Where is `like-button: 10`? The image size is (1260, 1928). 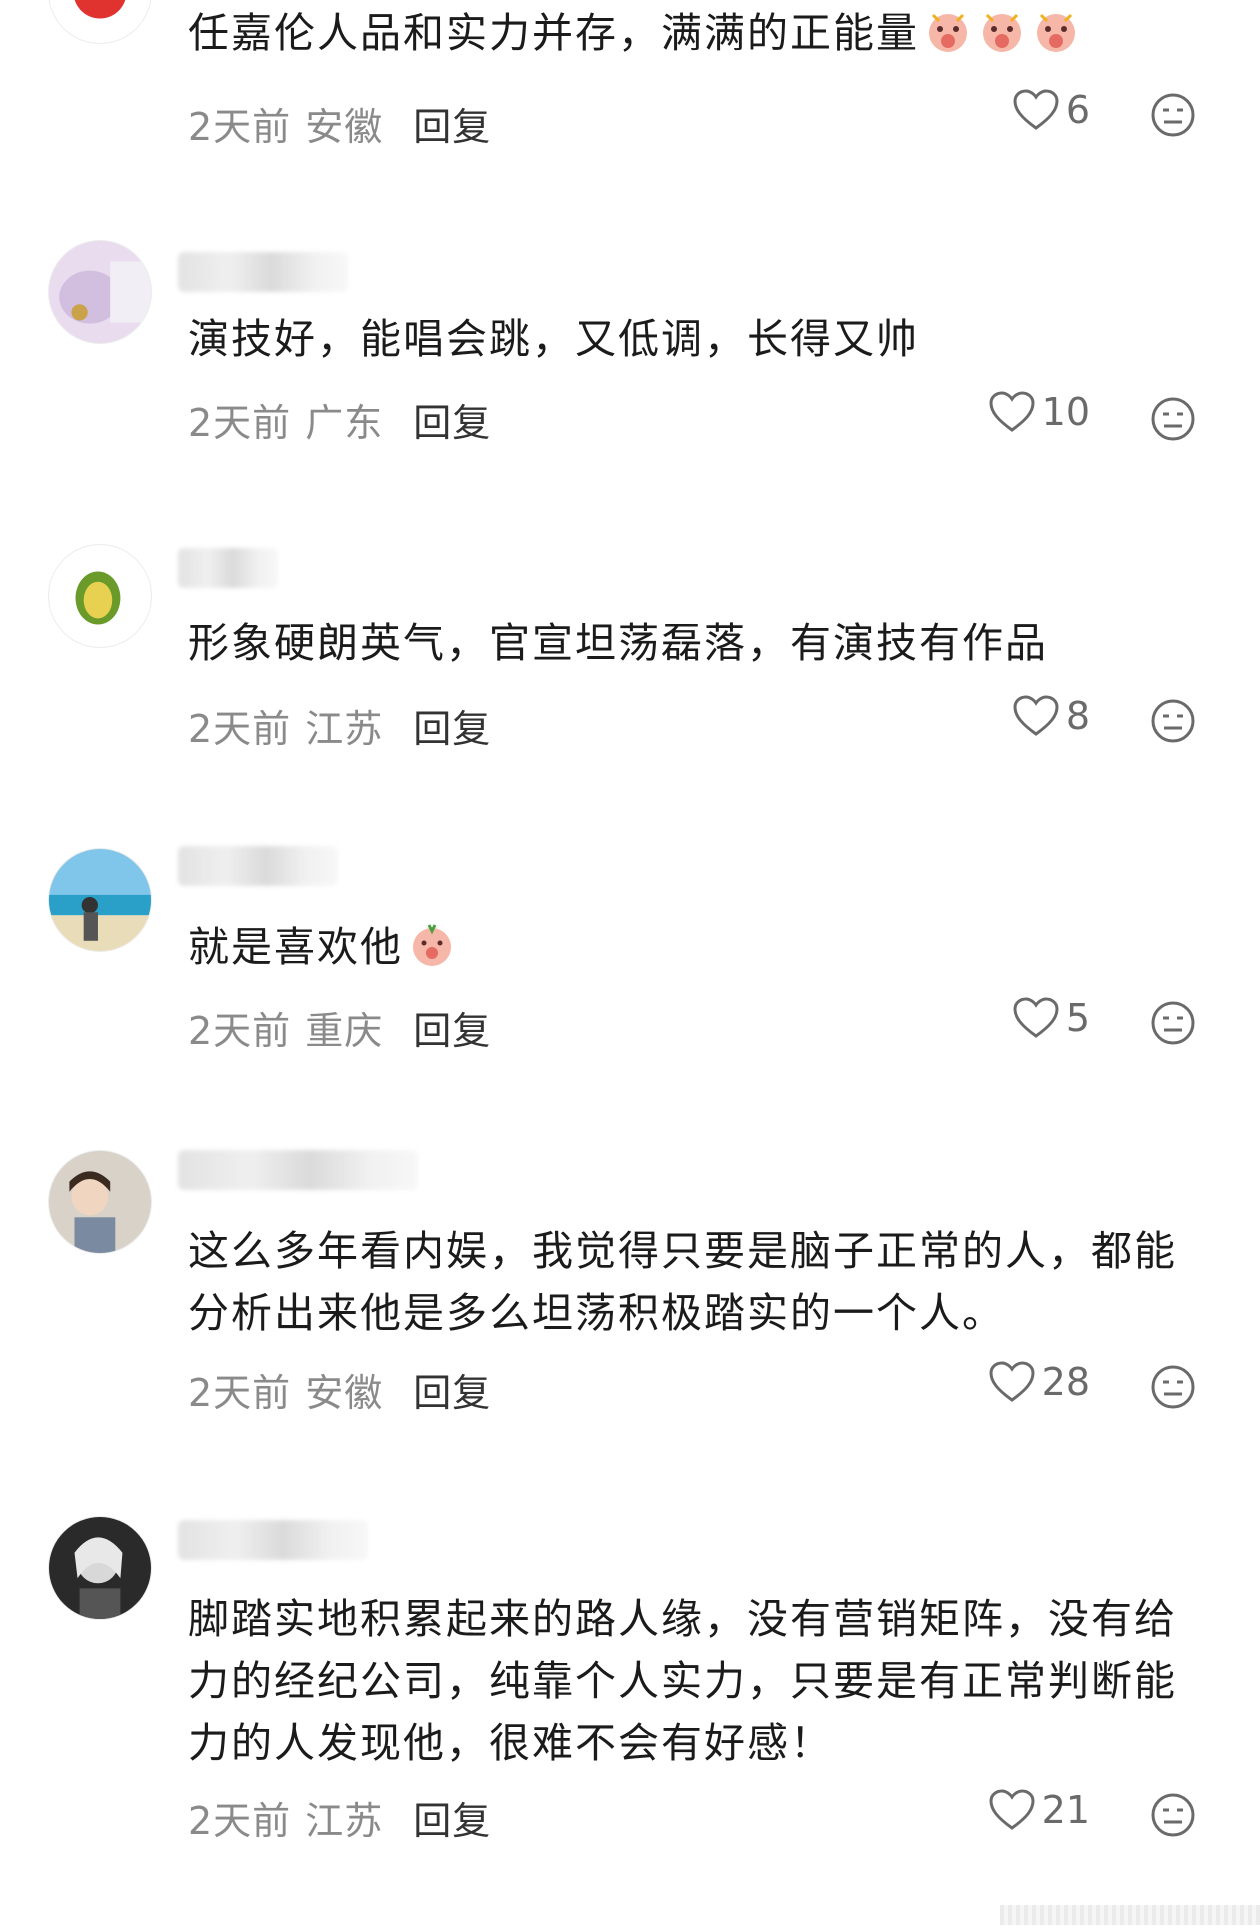 like-button: 10 is located at coordinates (1039, 412).